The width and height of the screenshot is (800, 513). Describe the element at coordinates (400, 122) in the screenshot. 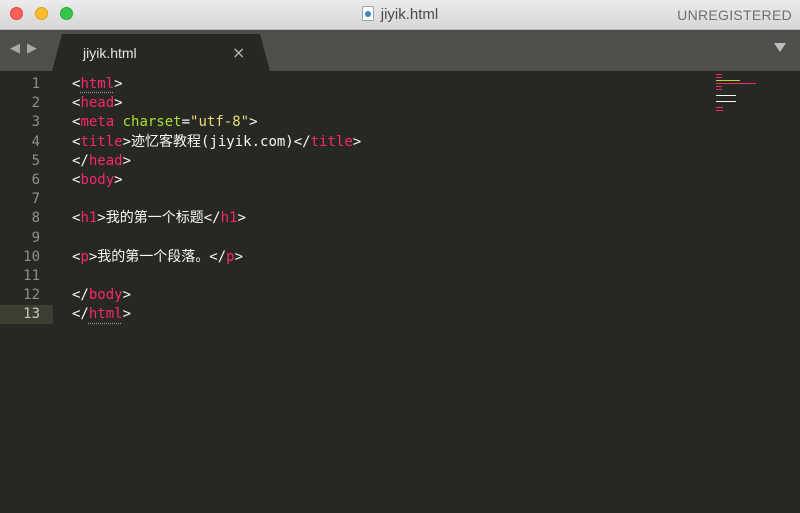

I see `code-line: 3 <meta charset="utf-8">` at that location.